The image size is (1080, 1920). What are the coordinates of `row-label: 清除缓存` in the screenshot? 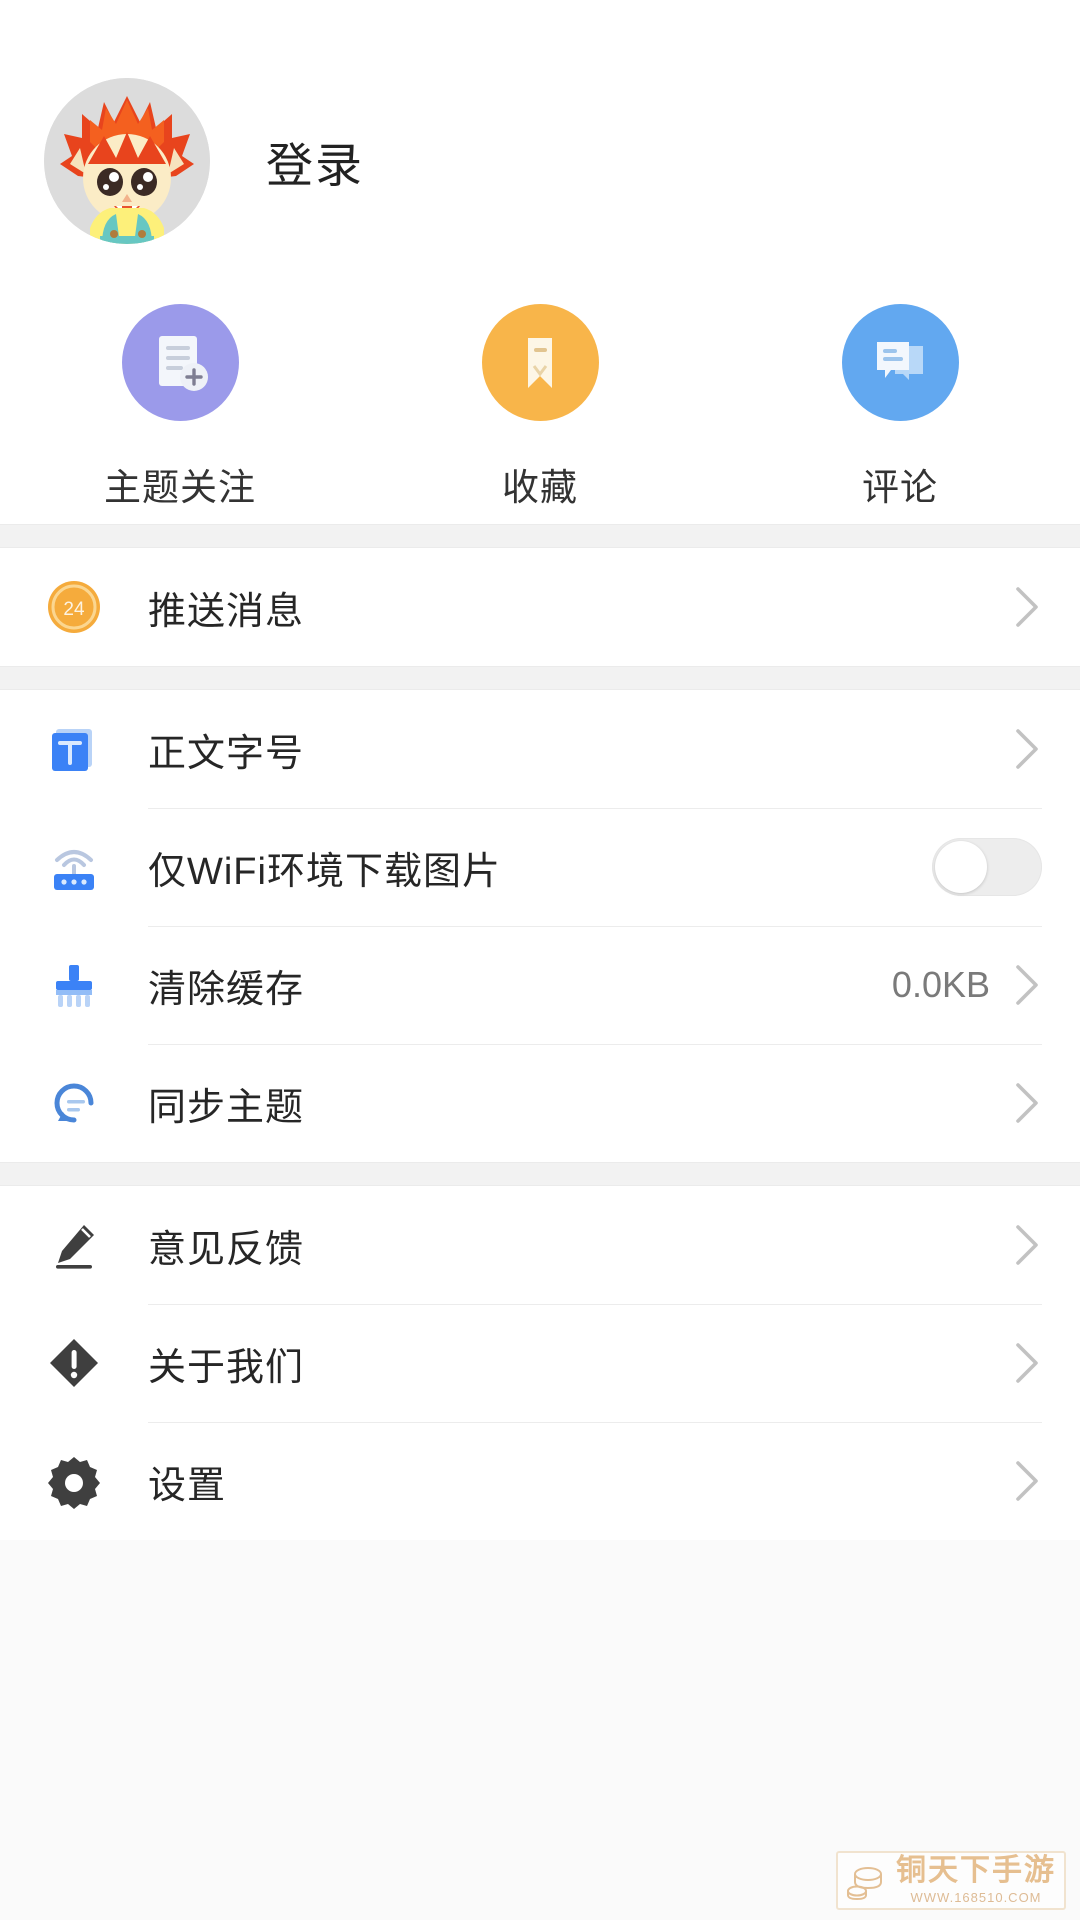 It's located at (226, 989).